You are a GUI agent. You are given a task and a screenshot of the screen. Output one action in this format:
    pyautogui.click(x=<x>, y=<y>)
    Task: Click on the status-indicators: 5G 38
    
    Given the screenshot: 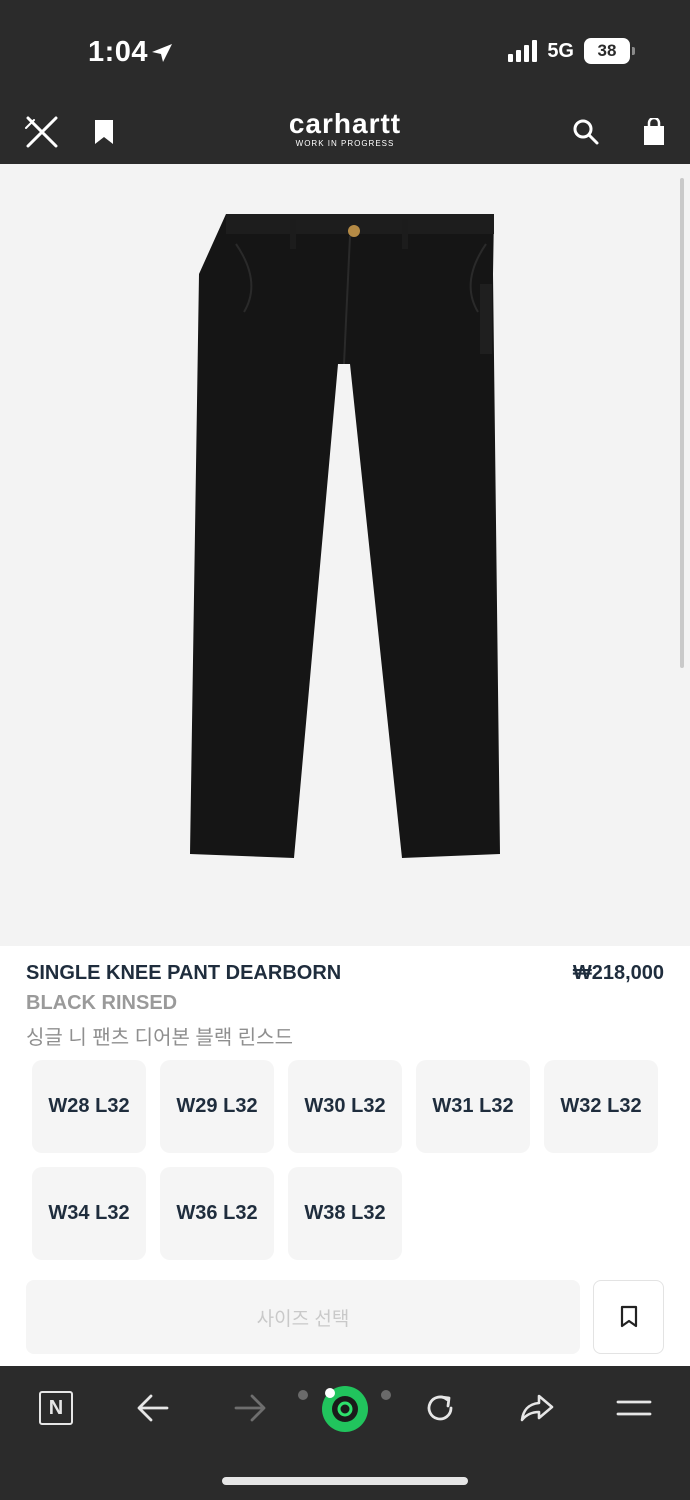 What is the action you would take?
    pyautogui.click(x=571, y=51)
    